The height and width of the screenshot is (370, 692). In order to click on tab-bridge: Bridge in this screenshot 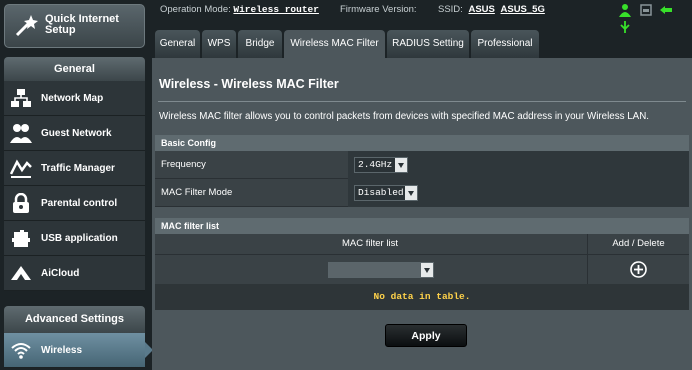, I will do `click(260, 44)`.